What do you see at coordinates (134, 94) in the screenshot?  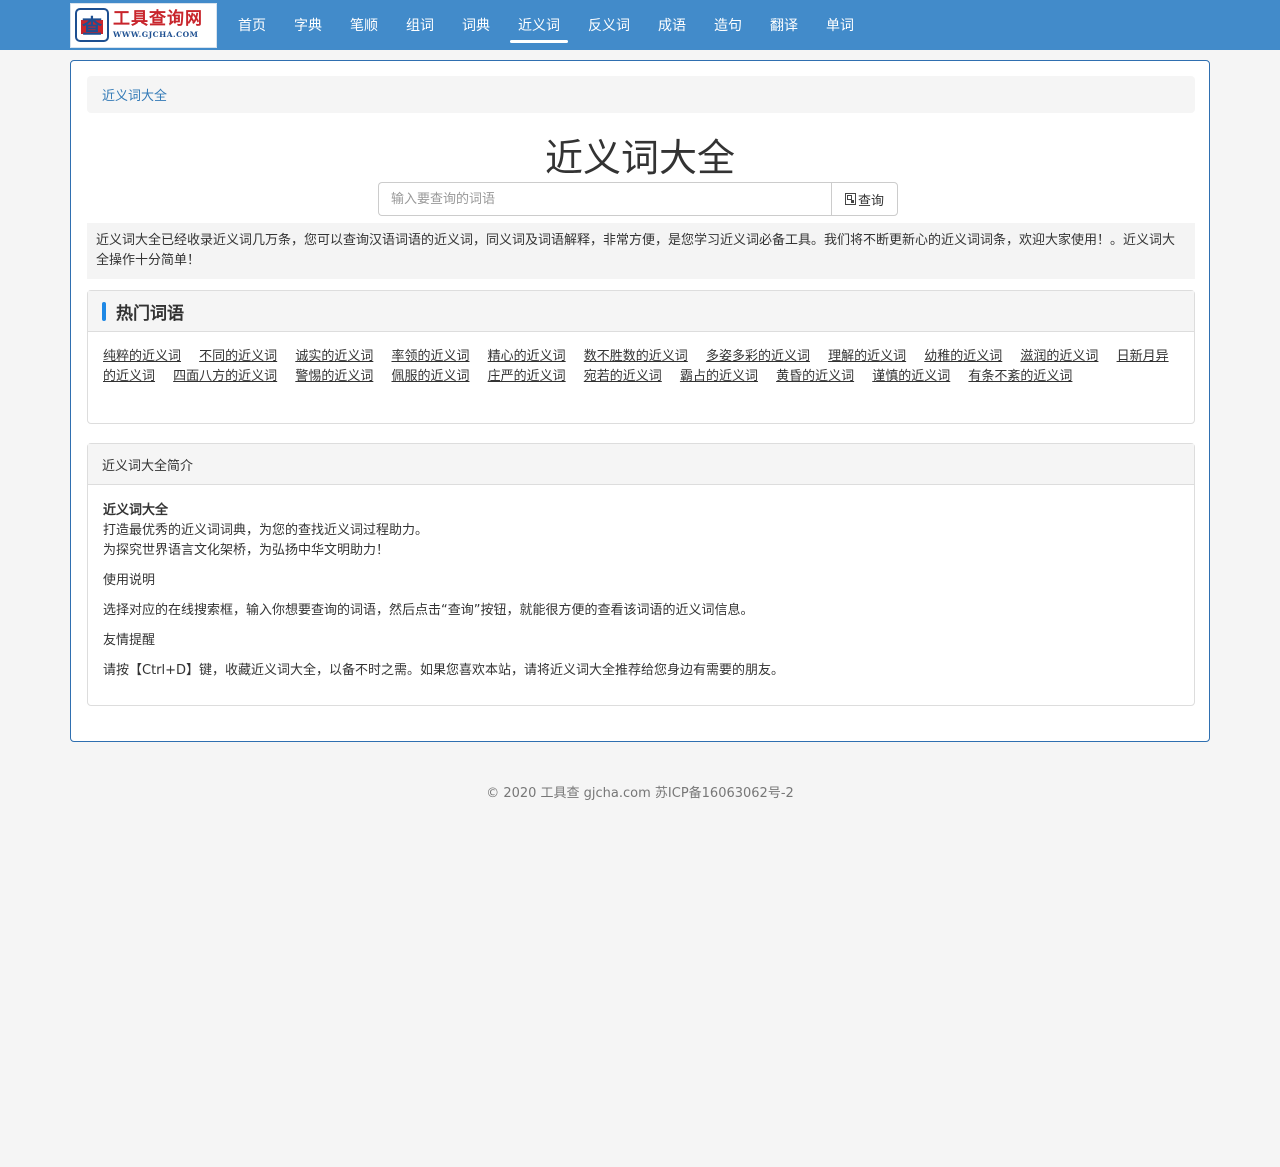 I see `breadcrumb-link: 近义词大全` at bounding box center [134, 94].